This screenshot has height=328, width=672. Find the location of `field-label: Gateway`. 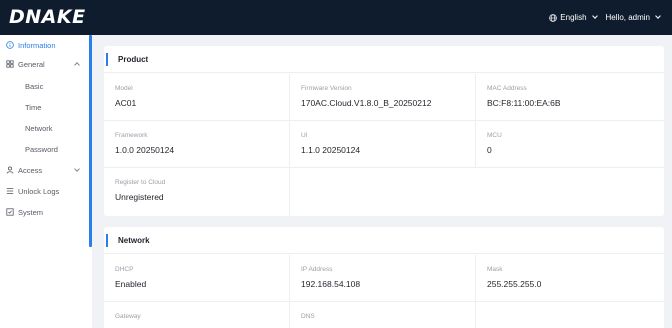

field-label: Gateway is located at coordinates (128, 316).